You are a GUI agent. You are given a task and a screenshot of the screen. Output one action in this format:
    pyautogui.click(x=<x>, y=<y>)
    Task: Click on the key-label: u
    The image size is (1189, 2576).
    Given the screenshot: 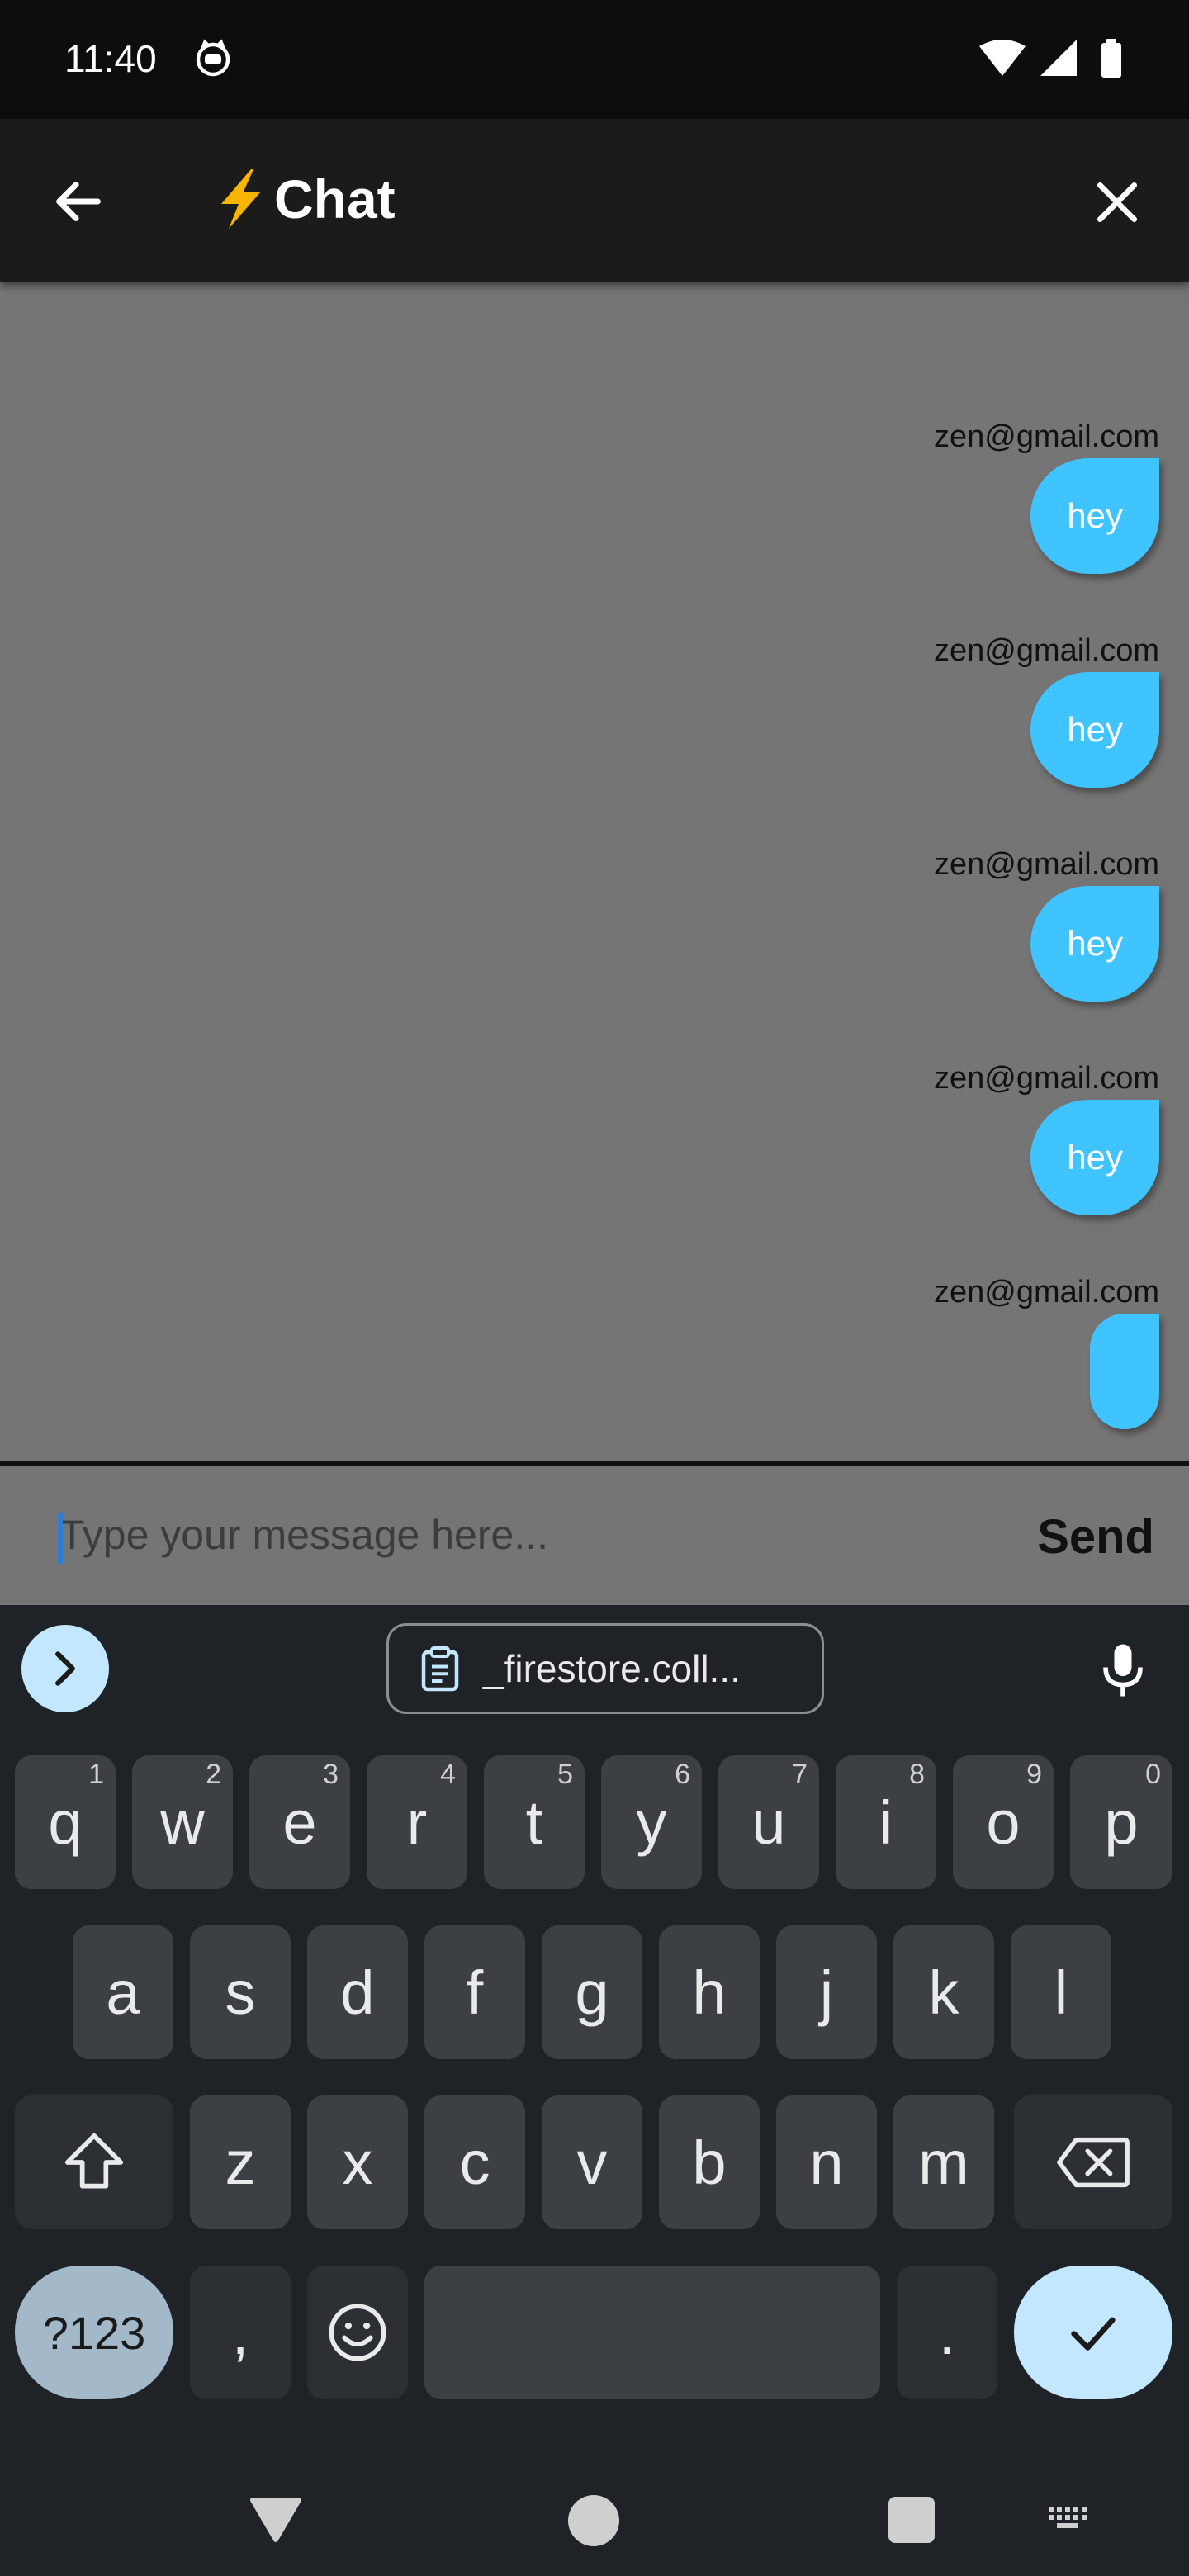 What is the action you would take?
    pyautogui.click(x=768, y=1822)
    